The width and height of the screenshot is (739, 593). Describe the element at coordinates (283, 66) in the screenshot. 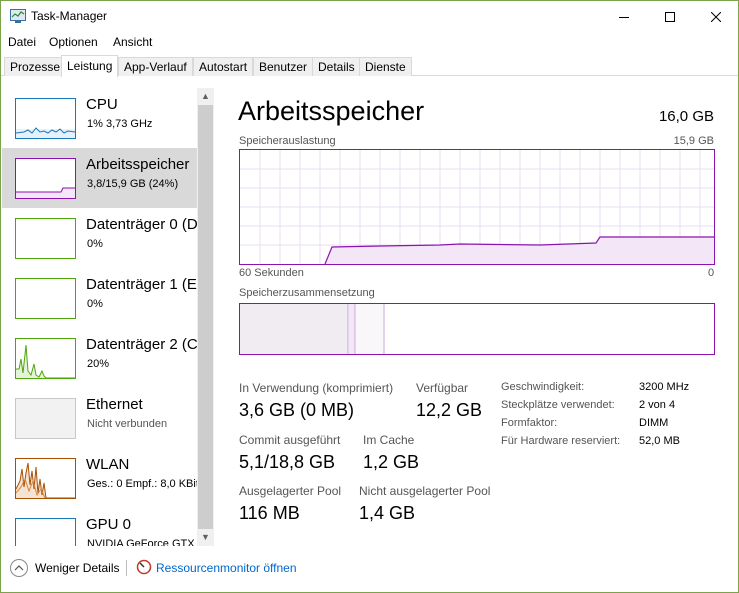

I see `tab-benutzer: Benutzer` at that location.